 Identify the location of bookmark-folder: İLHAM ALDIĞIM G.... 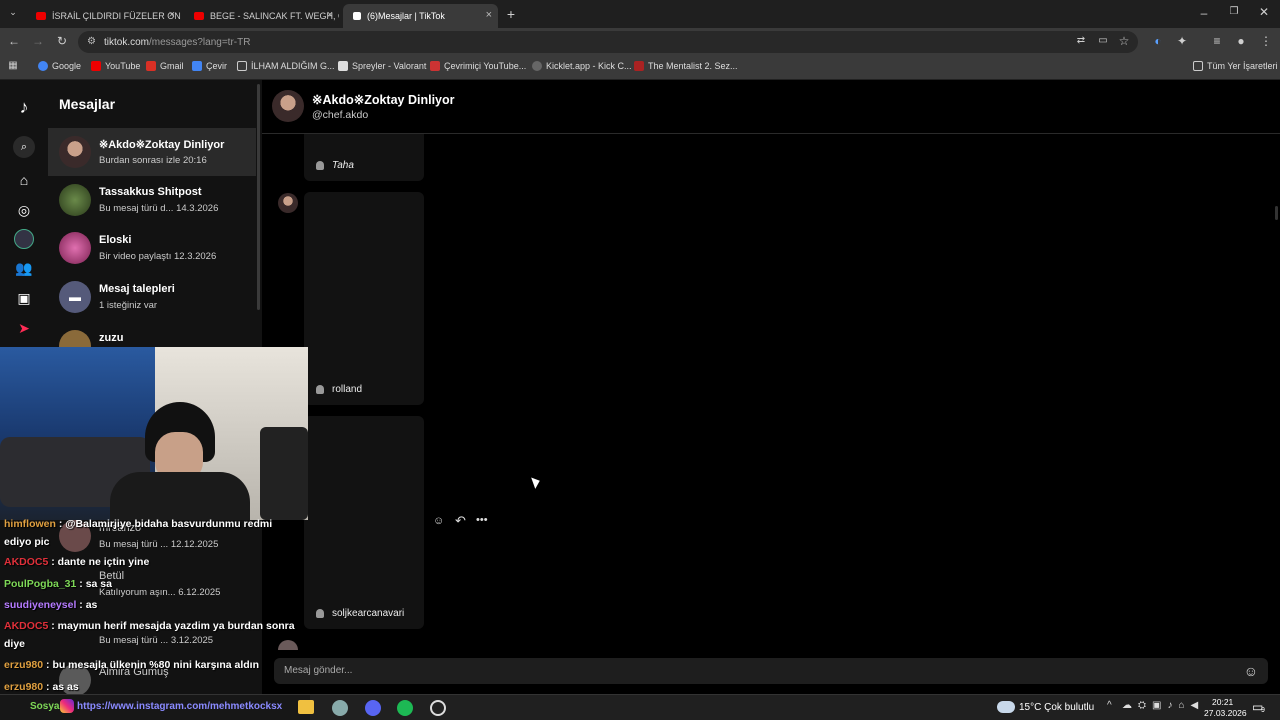
(286, 66).